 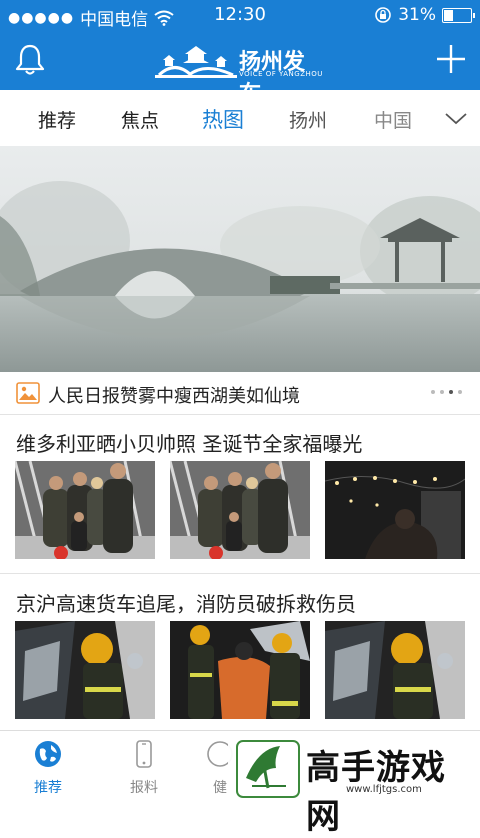 What do you see at coordinates (48, 788) in the screenshot?
I see `tabbar-label: 推荐` at bounding box center [48, 788].